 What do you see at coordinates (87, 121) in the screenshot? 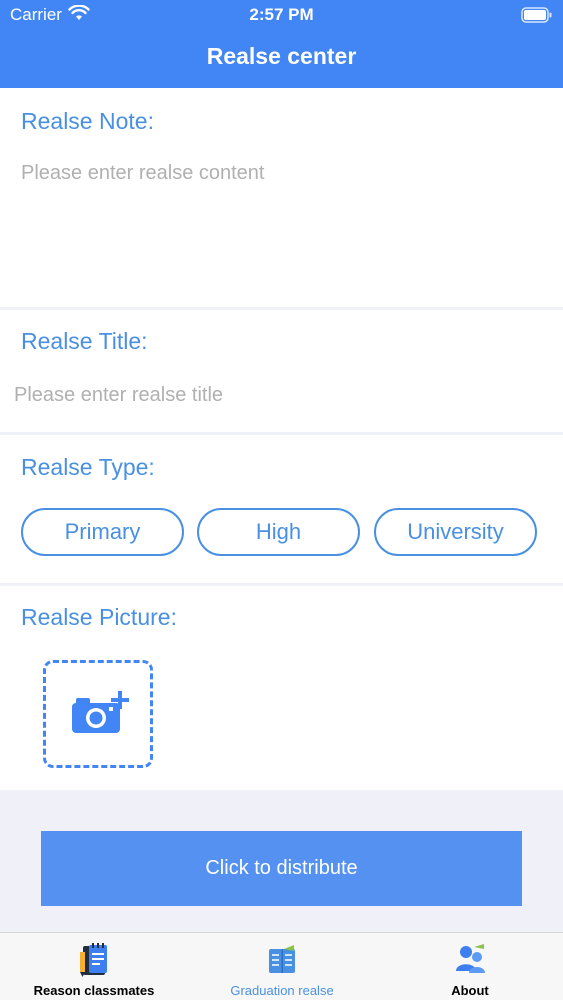
I see `note-label: Realse Note:` at bounding box center [87, 121].